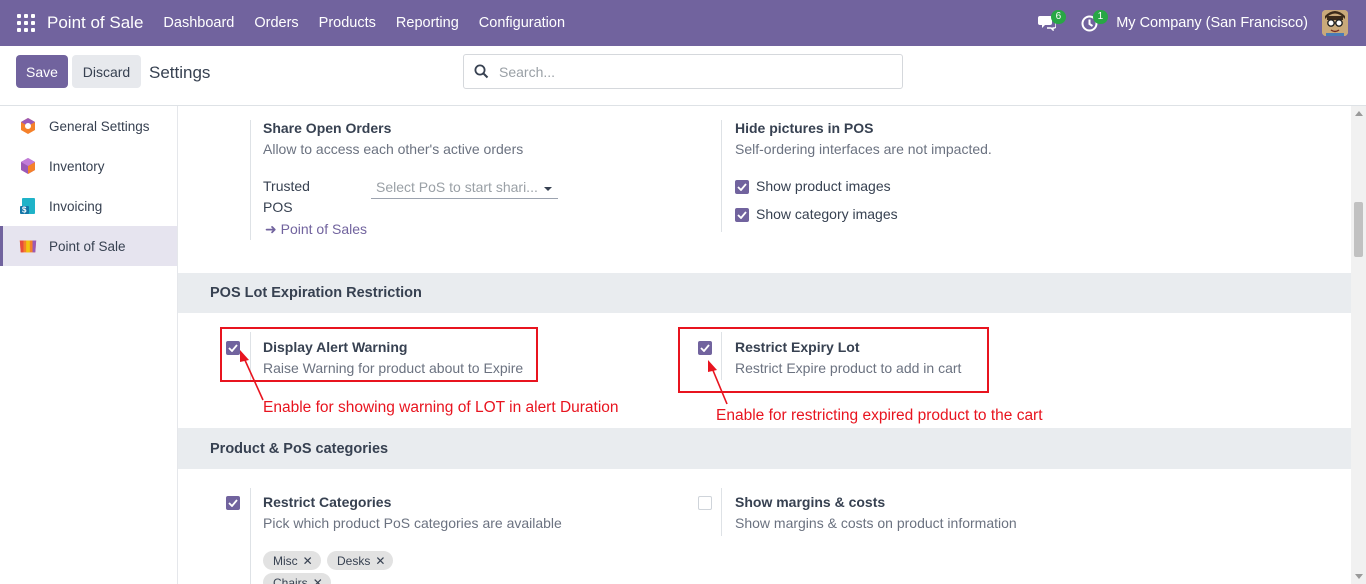 This screenshot has width=1366, height=584. I want to click on company-switcher: My Company (San Francisco), so click(1212, 23).